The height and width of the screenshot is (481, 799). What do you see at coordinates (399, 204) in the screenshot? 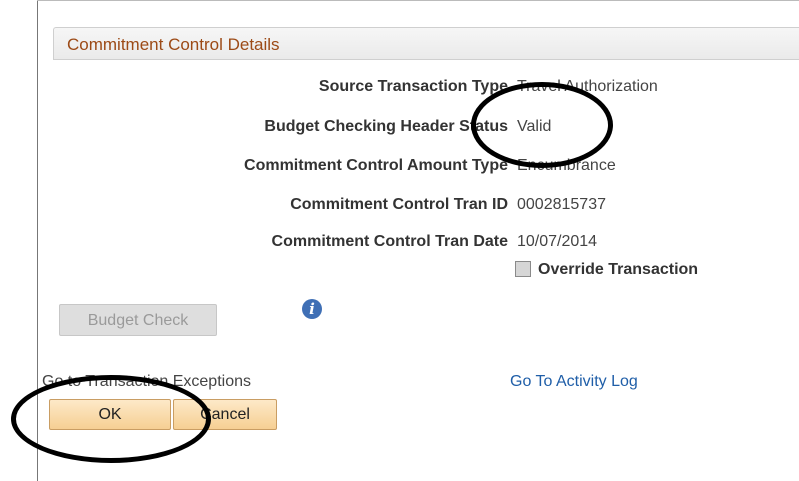
I see `commitment-control-tran-id-label: Commitment Control Tran ID` at bounding box center [399, 204].